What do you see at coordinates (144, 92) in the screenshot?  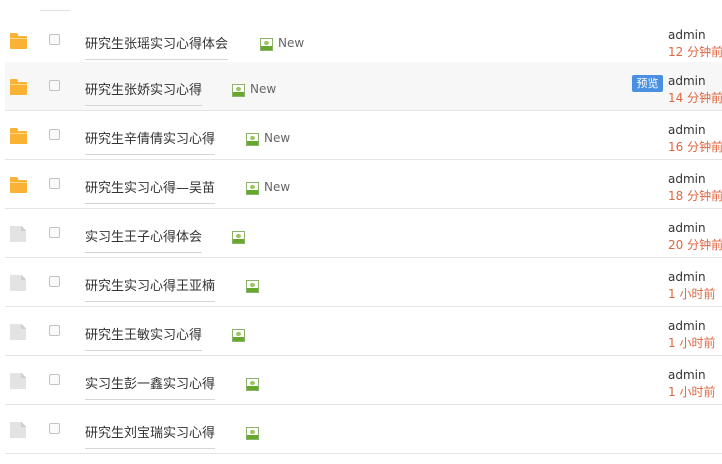 I see `item-title-link: 研究生张娇实习心得` at bounding box center [144, 92].